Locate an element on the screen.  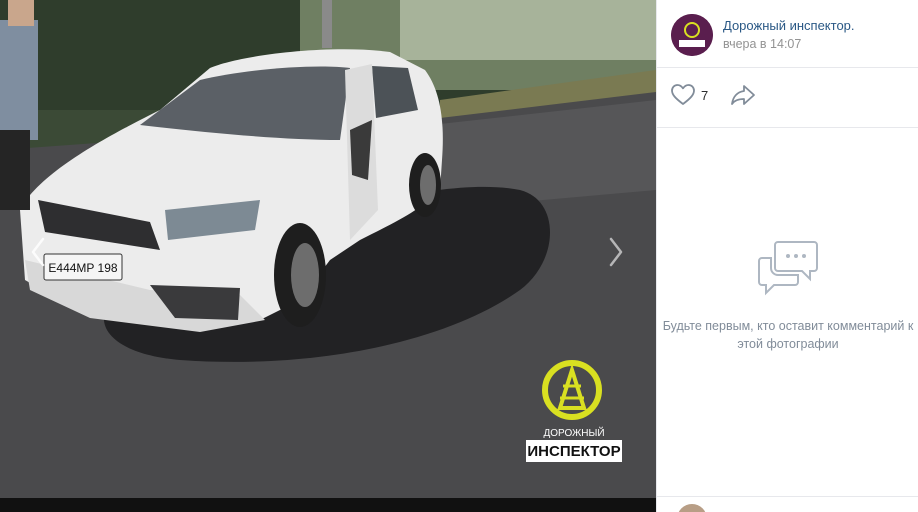
comments-icon is located at coordinates (788, 268).